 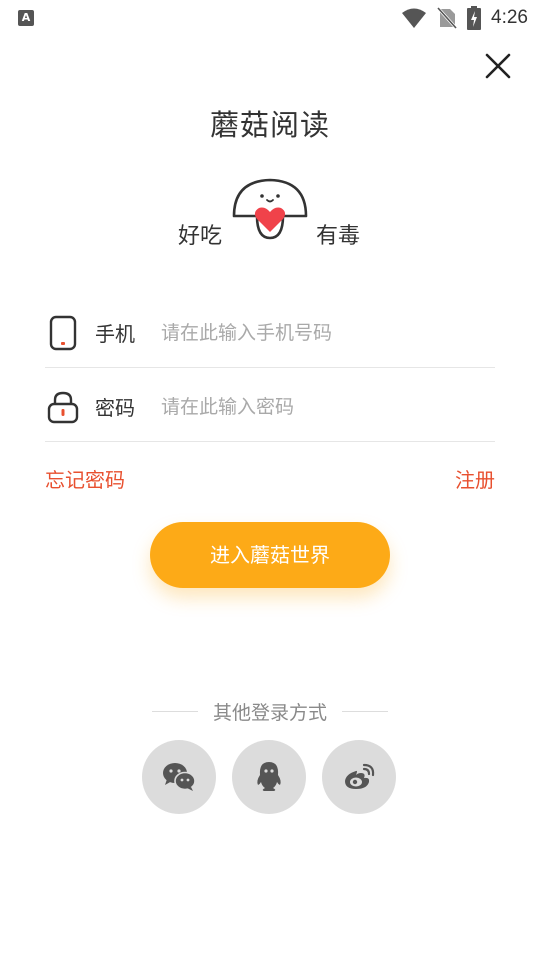 I want to click on mushroom-logo-icon, so click(x=270, y=209).